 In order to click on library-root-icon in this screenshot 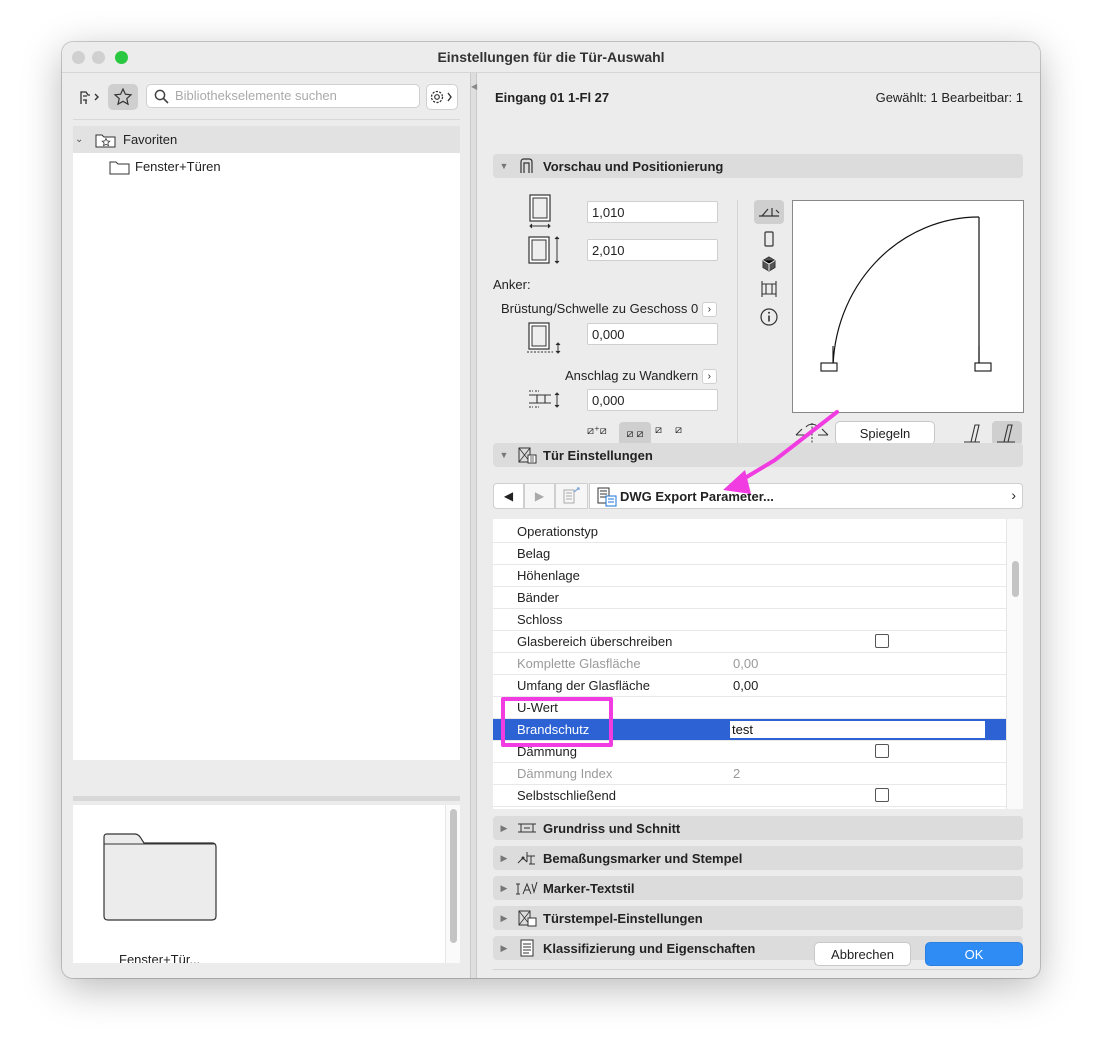, I will do `click(89, 97)`.